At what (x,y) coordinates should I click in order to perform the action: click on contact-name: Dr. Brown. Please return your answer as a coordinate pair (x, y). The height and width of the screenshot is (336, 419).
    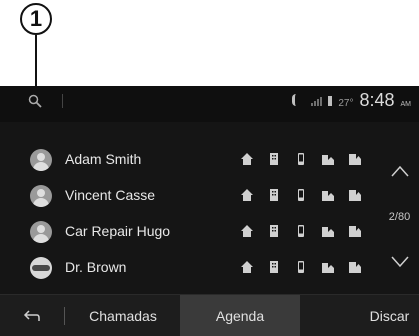
    Looking at the image, I should click on (96, 267).